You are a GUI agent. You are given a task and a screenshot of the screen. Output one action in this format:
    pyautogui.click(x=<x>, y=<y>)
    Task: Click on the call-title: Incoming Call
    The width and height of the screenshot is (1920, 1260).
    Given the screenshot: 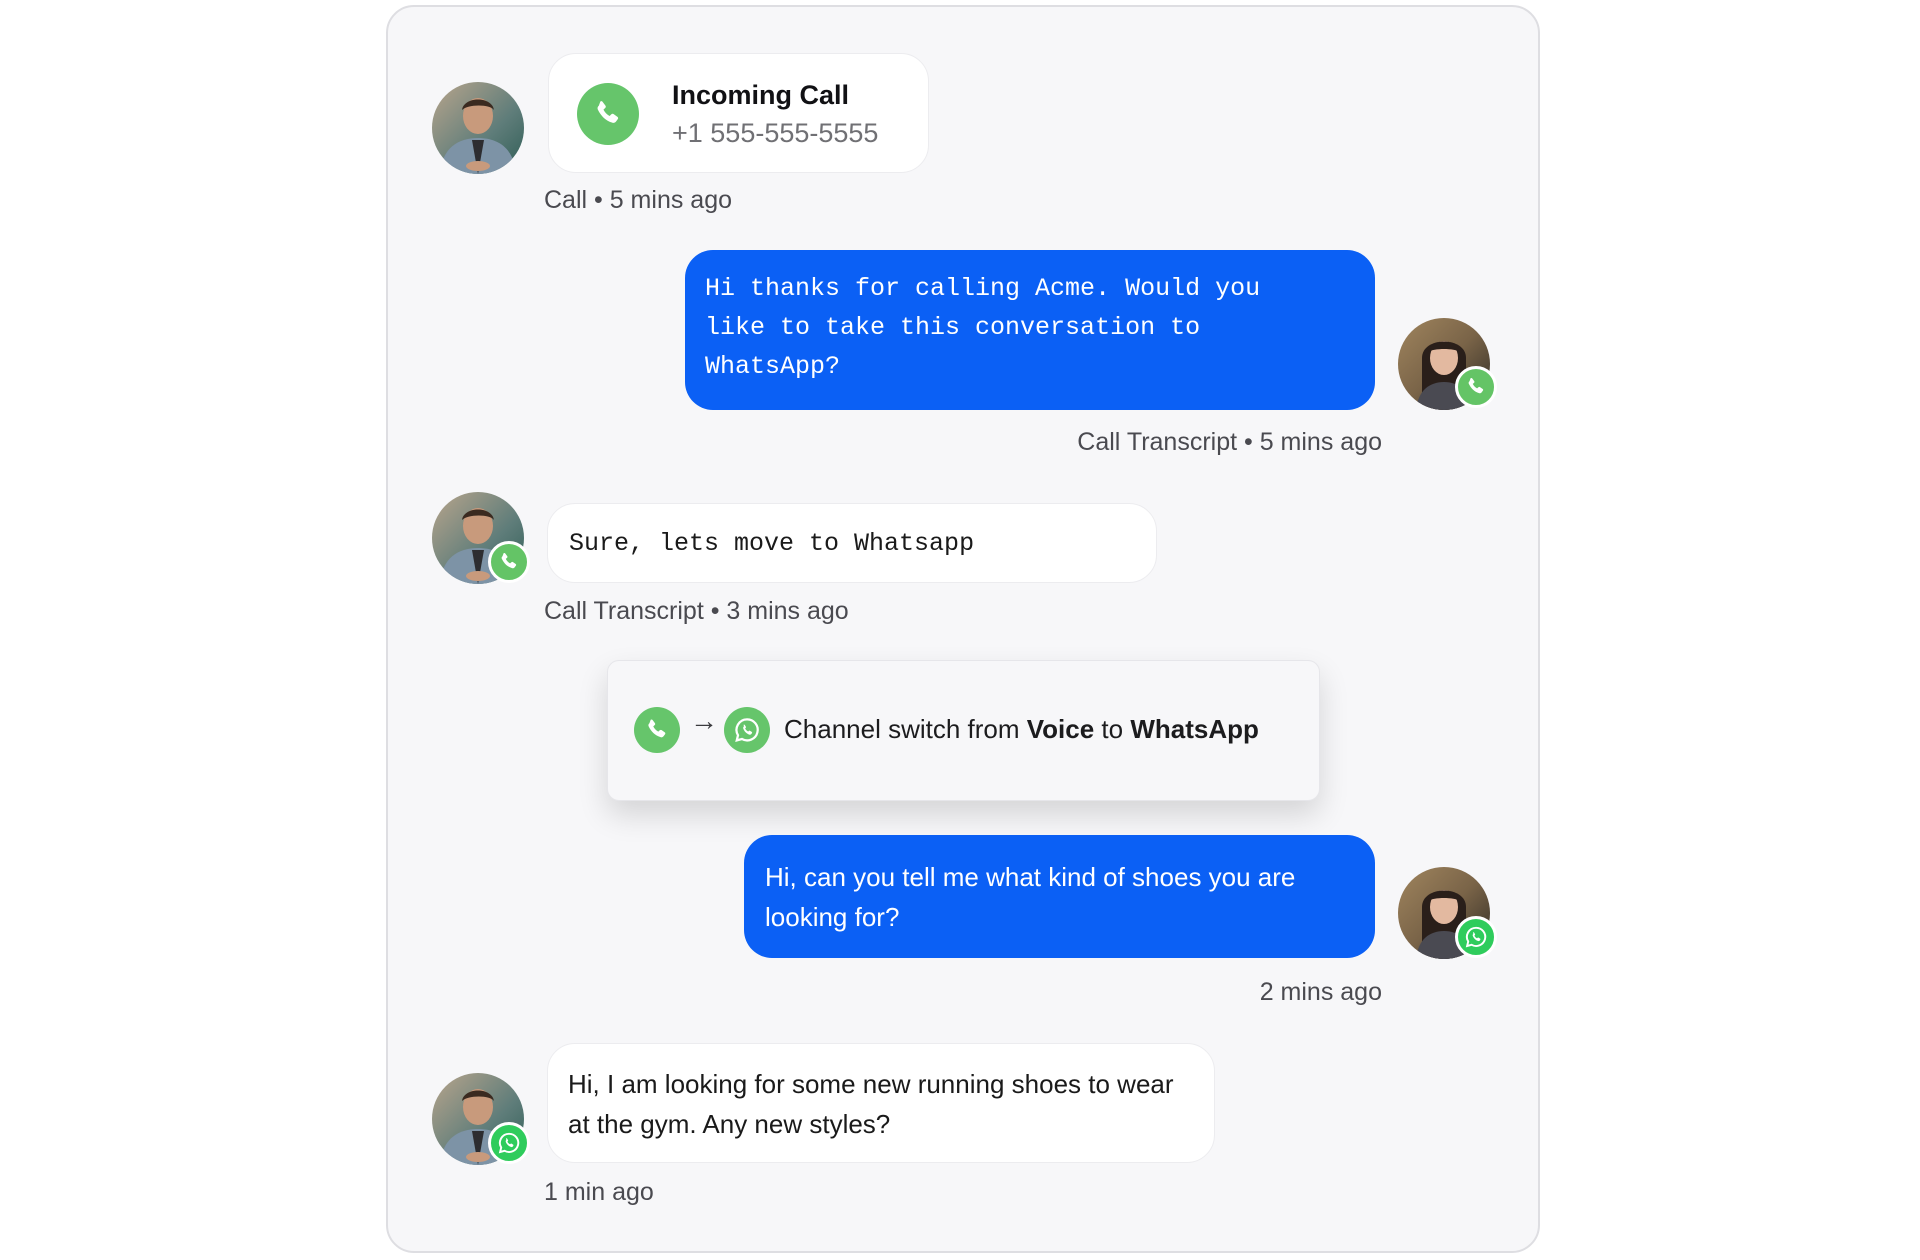 What is the action you would take?
    pyautogui.click(x=761, y=95)
    